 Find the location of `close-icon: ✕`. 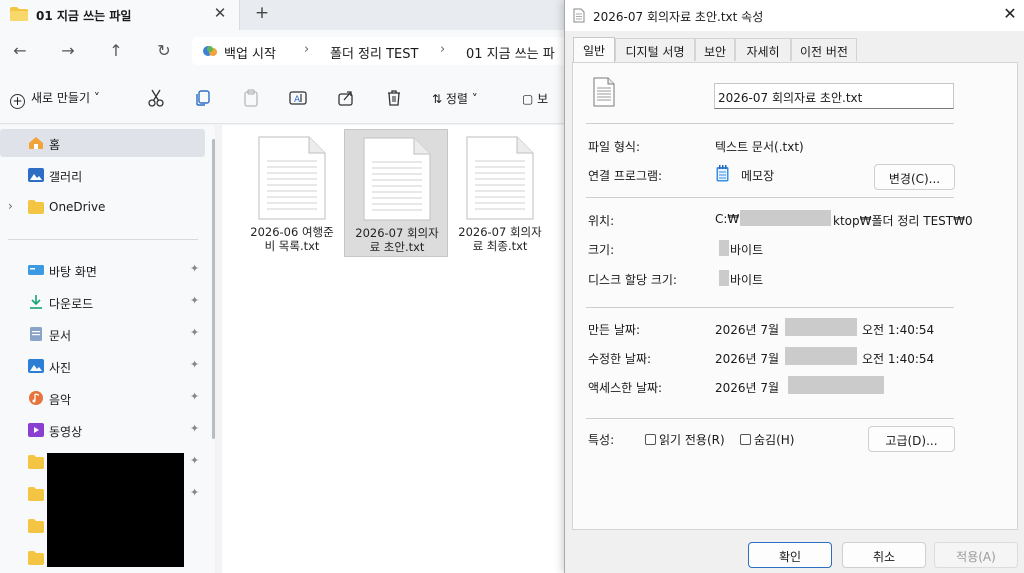

close-icon: ✕ is located at coordinates (1010, 15).